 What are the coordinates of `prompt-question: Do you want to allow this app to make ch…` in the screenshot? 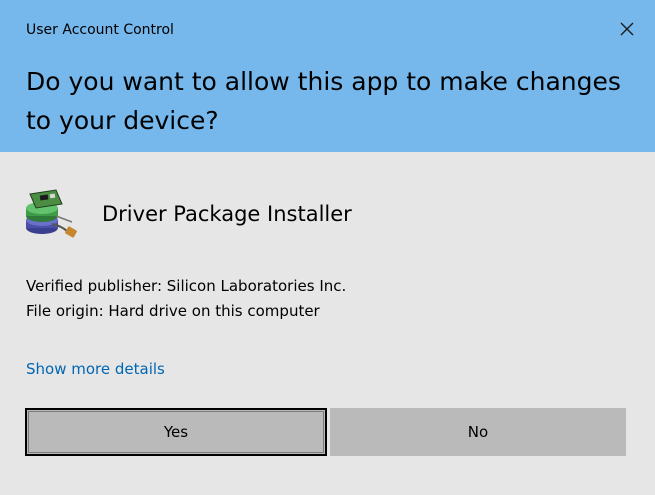 It's located at (323, 101).